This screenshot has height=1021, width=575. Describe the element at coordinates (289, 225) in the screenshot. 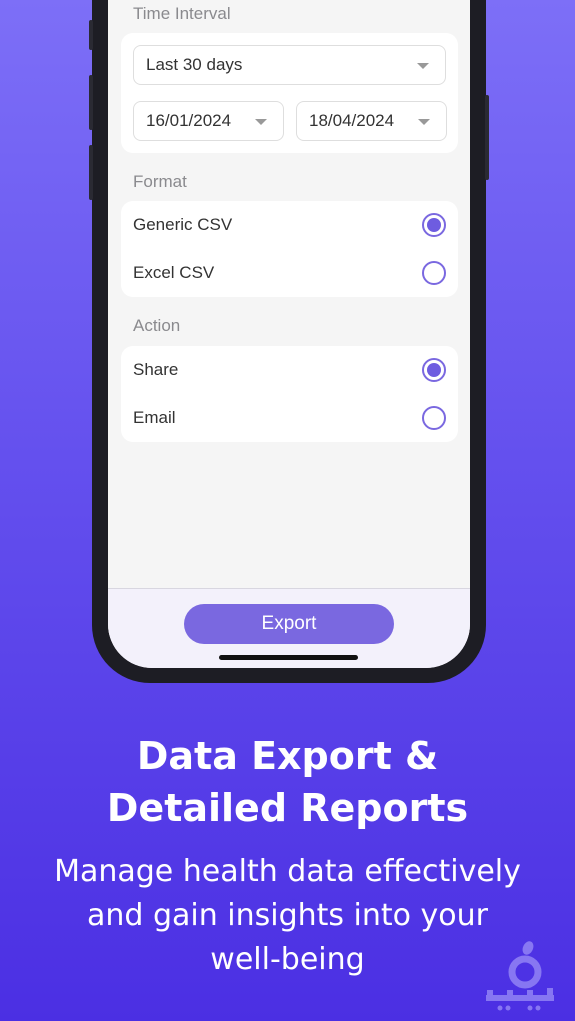

I see `format-option-generic-csv: Generic CSV` at that location.